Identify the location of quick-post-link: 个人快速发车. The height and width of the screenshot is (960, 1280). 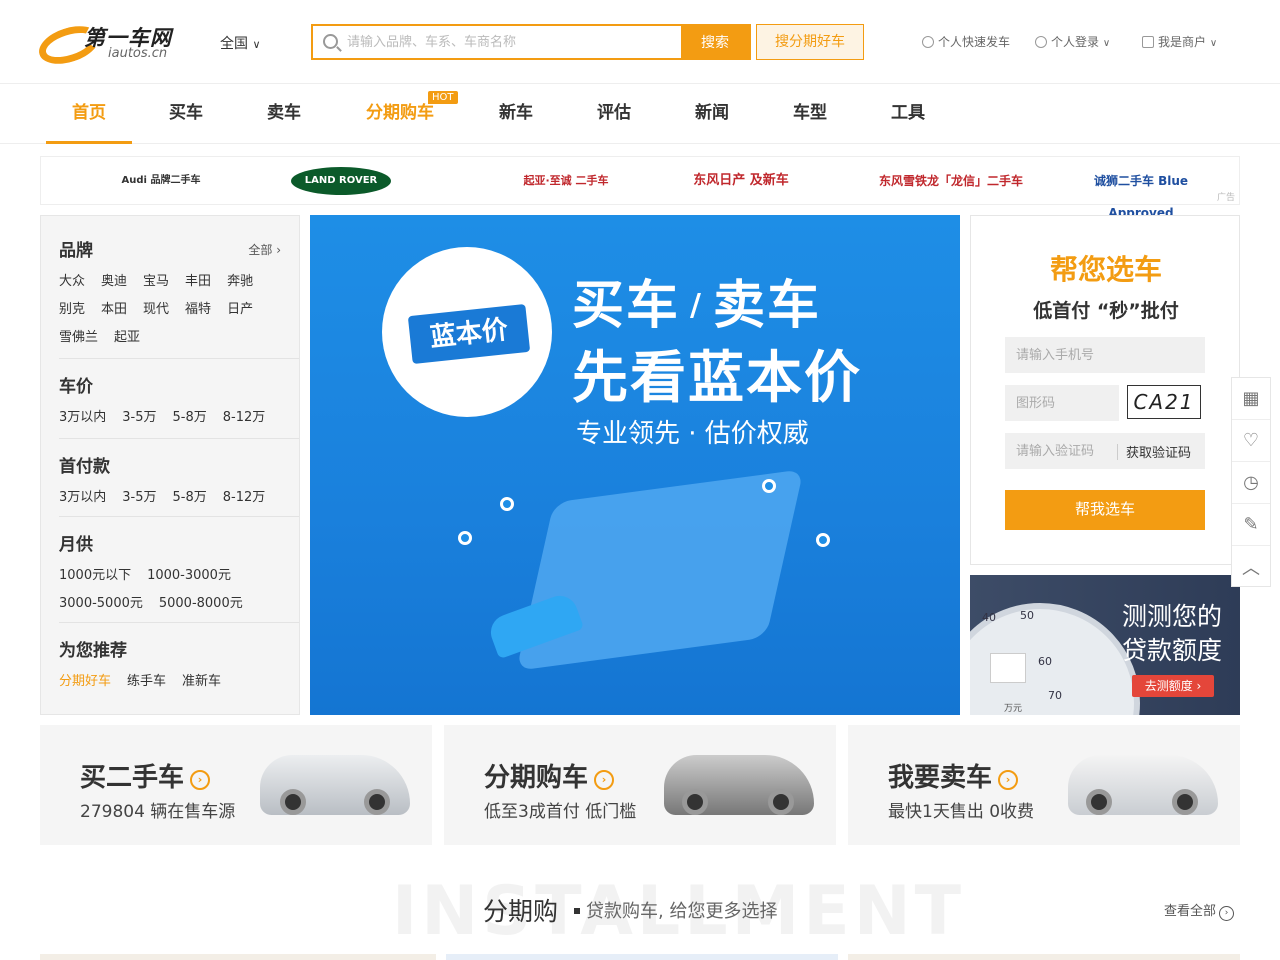
(966, 41).